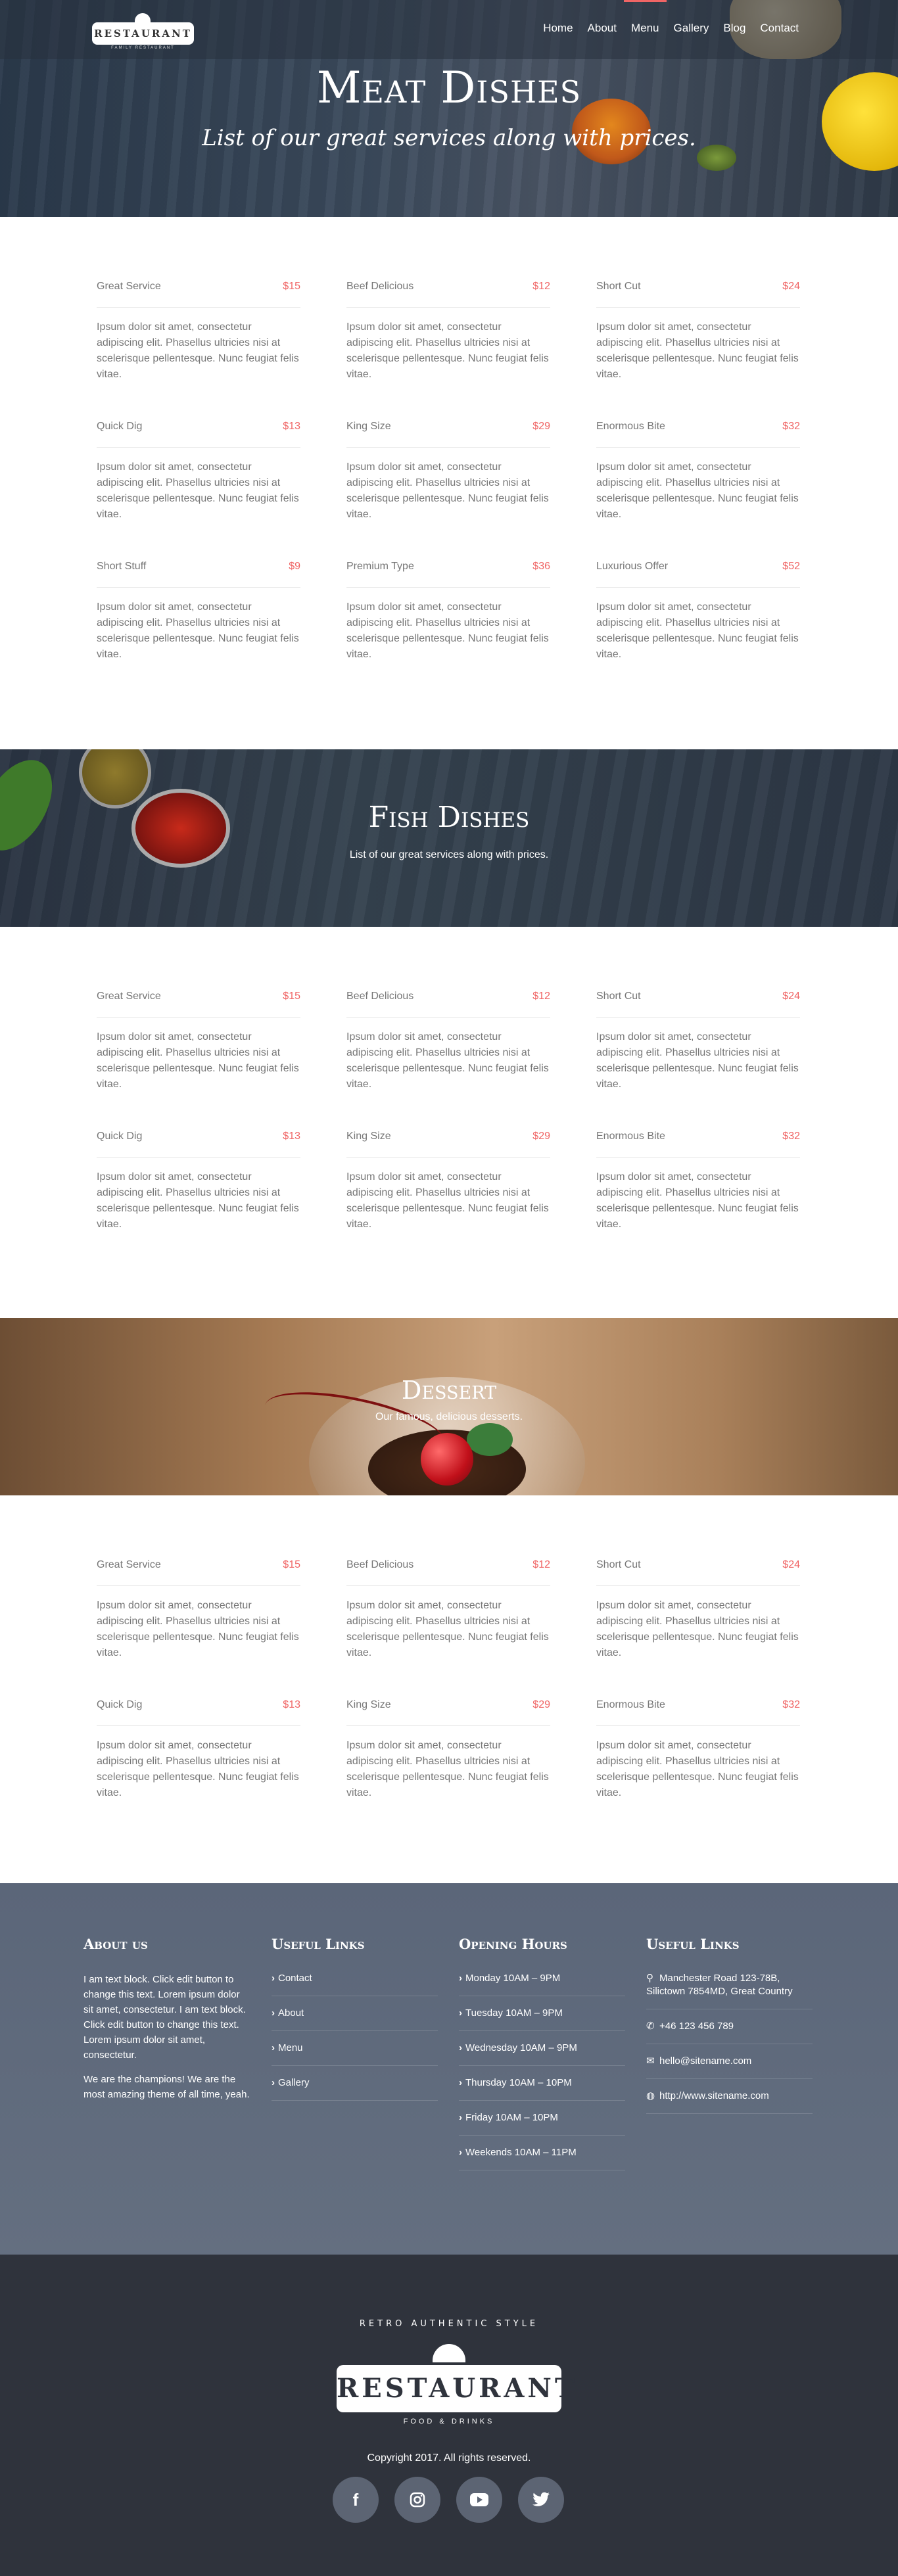  I want to click on social-links: f, so click(449, 2500).